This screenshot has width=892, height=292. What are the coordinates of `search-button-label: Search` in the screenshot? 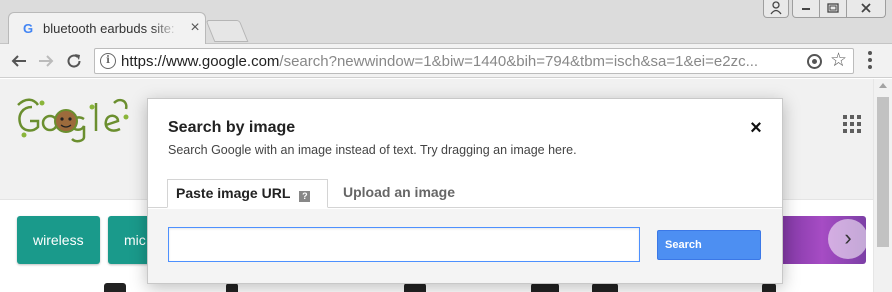 It's located at (683, 245).